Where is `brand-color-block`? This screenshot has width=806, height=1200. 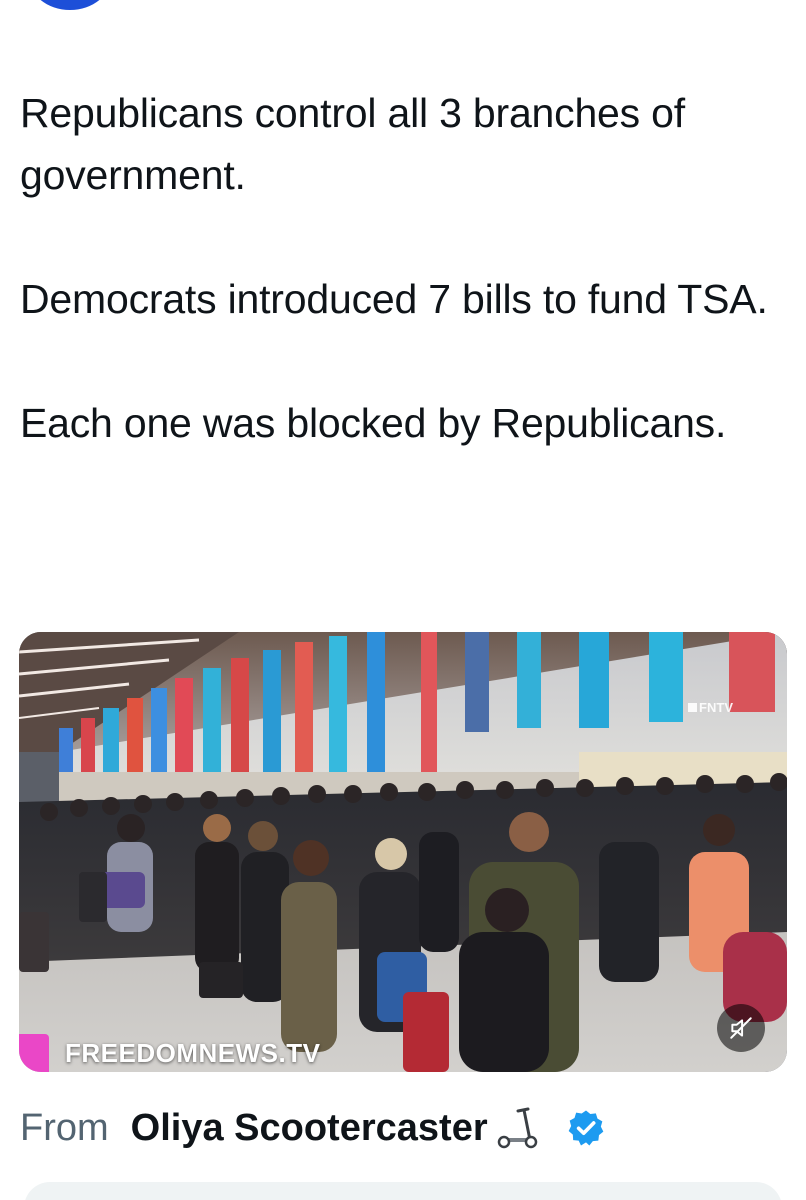
brand-color-block is located at coordinates (34, 1053).